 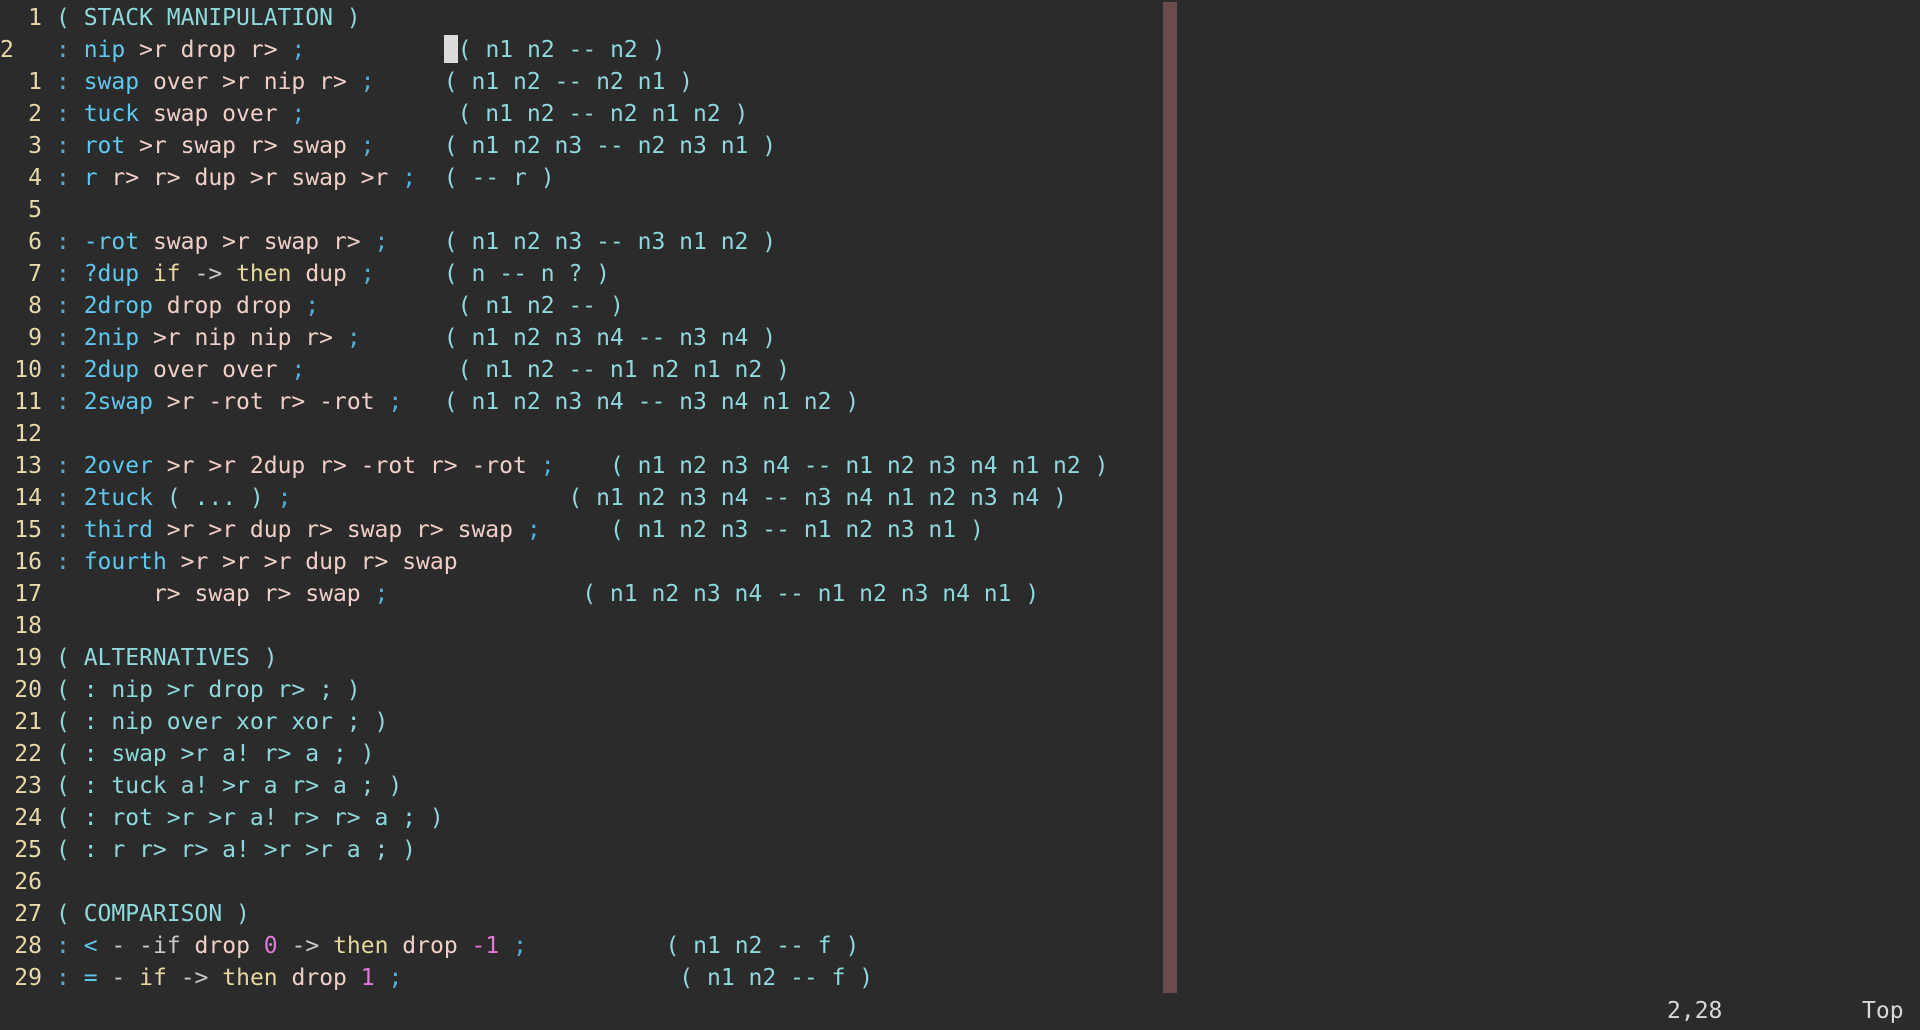 I want to click on code-line: 23 ( : tuck a! >r a r> a ; ), so click(x=960, y=786).